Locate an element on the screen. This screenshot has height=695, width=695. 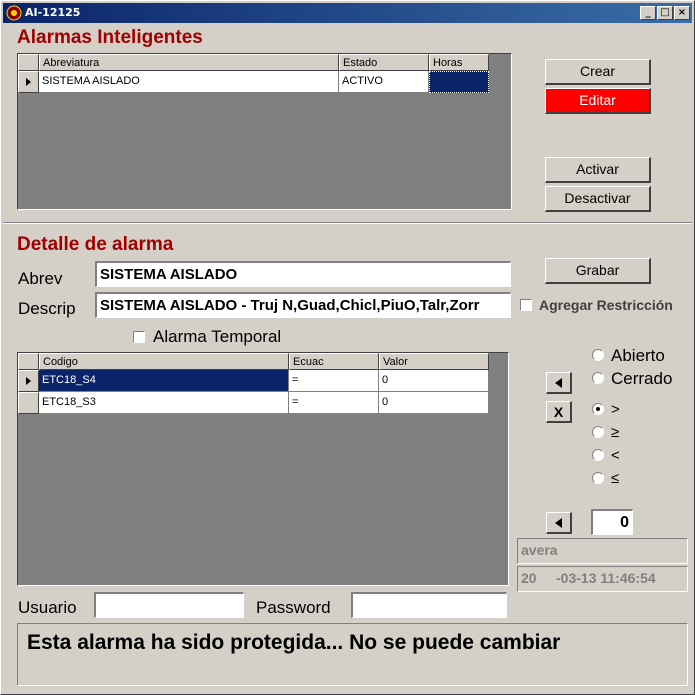
cell-horas is located at coordinates (459, 82).